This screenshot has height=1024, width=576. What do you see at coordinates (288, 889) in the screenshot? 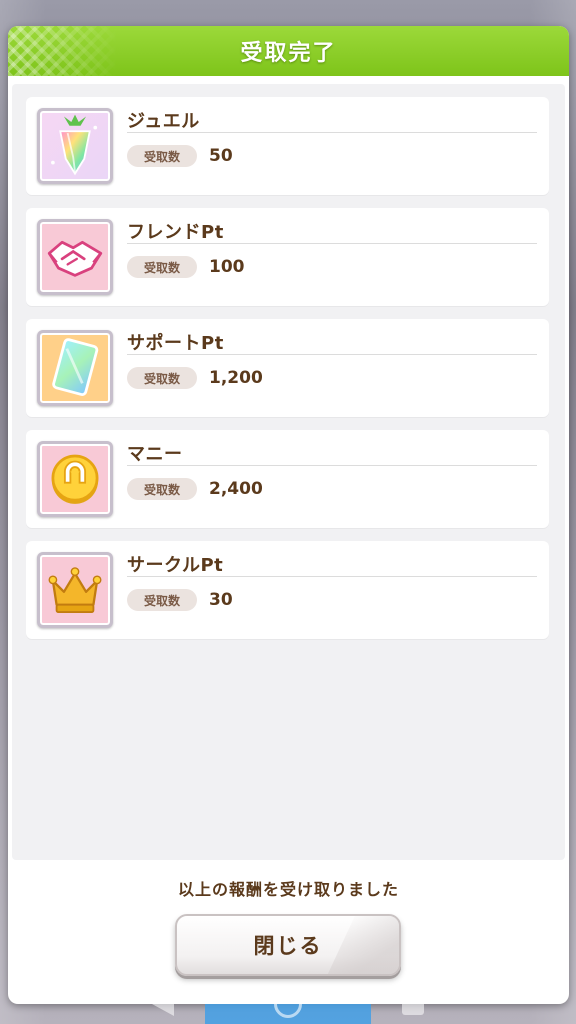
I see `received-message: 以上の報酬を受け取りました` at bounding box center [288, 889].